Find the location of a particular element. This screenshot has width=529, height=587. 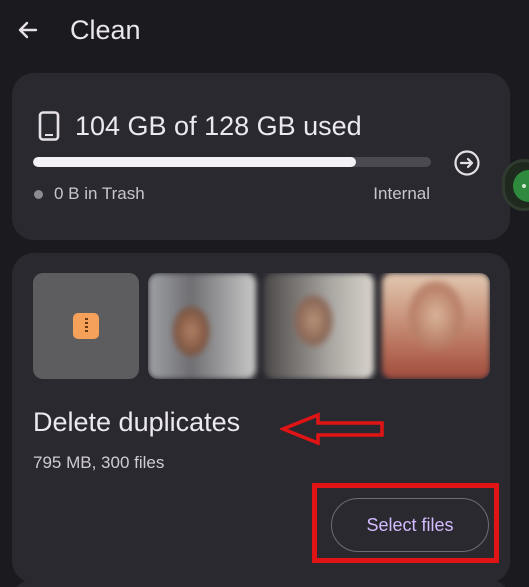

trash-dot-icon is located at coordinates (38, 194).